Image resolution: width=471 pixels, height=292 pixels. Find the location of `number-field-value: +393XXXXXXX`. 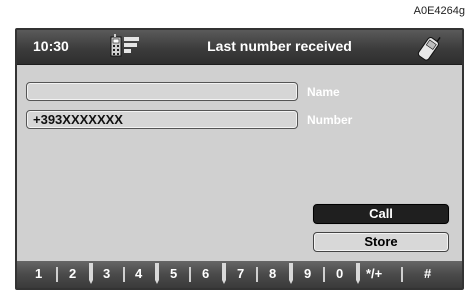

number-field-value: +393XXXXXXX is located at coordinates (78, 119).